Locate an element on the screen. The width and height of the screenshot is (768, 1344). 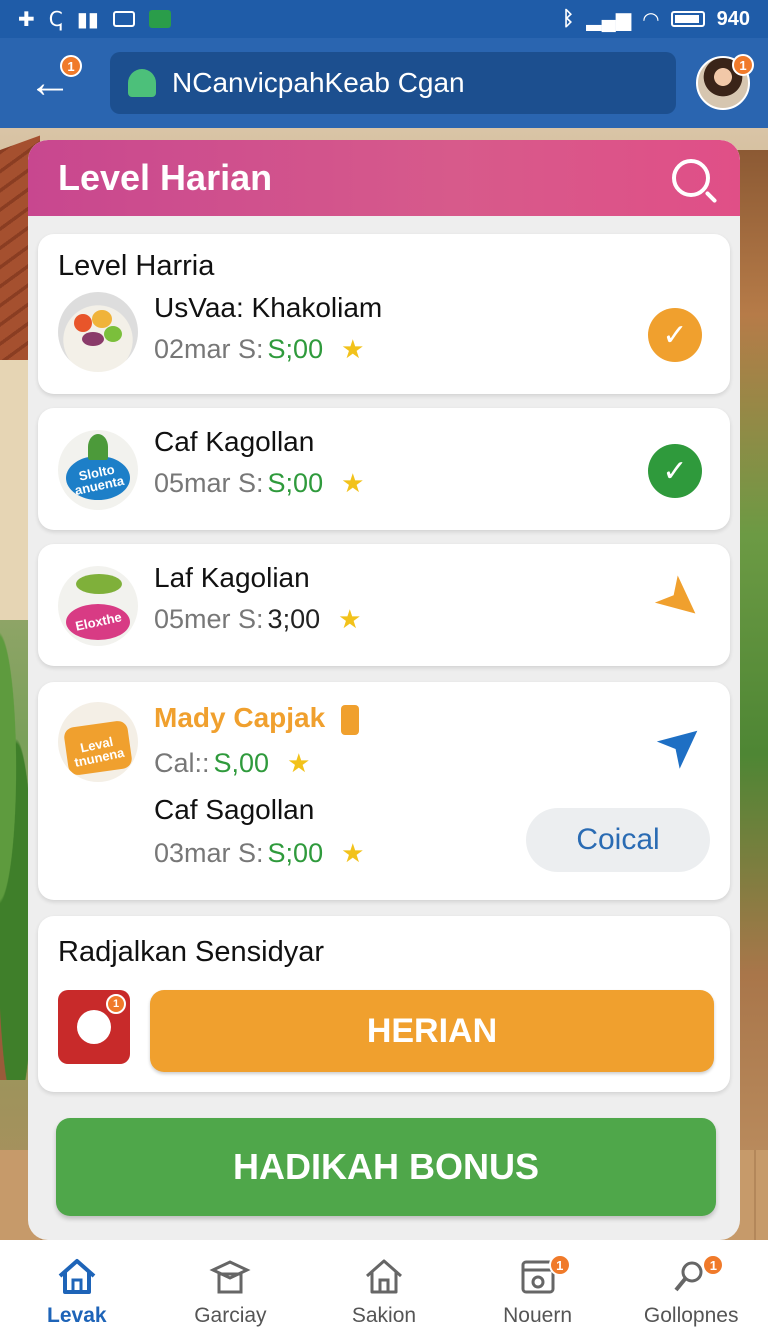
item-meta: 05mar S: S;00 ★ is located at coordinates (259, 483).